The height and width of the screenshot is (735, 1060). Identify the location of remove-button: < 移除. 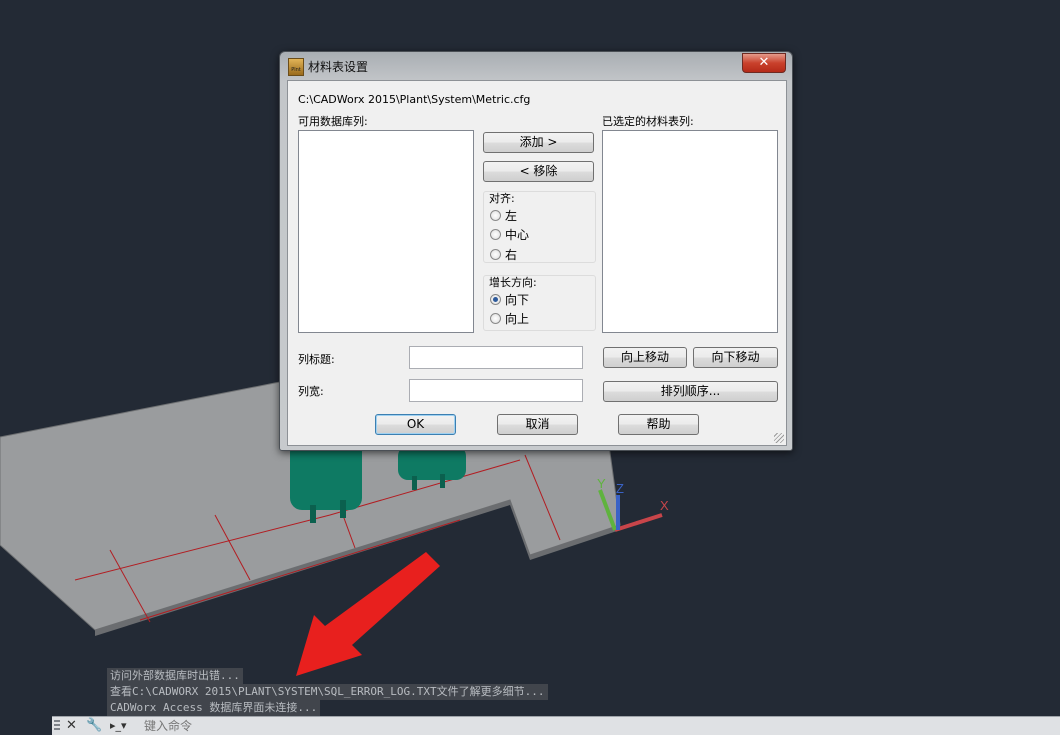
(538, 171).